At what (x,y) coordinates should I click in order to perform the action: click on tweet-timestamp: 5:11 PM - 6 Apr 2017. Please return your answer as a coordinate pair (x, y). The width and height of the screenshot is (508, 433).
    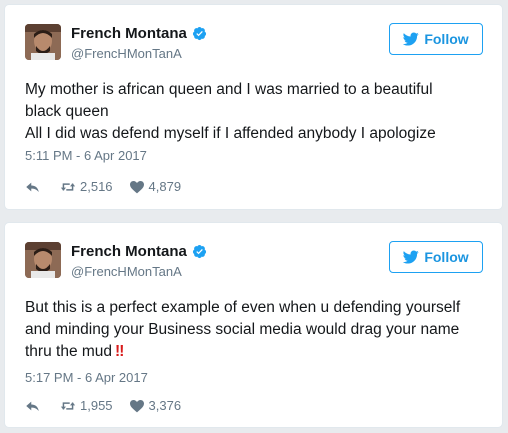
    Looking at the image, I should click on (86, 155).